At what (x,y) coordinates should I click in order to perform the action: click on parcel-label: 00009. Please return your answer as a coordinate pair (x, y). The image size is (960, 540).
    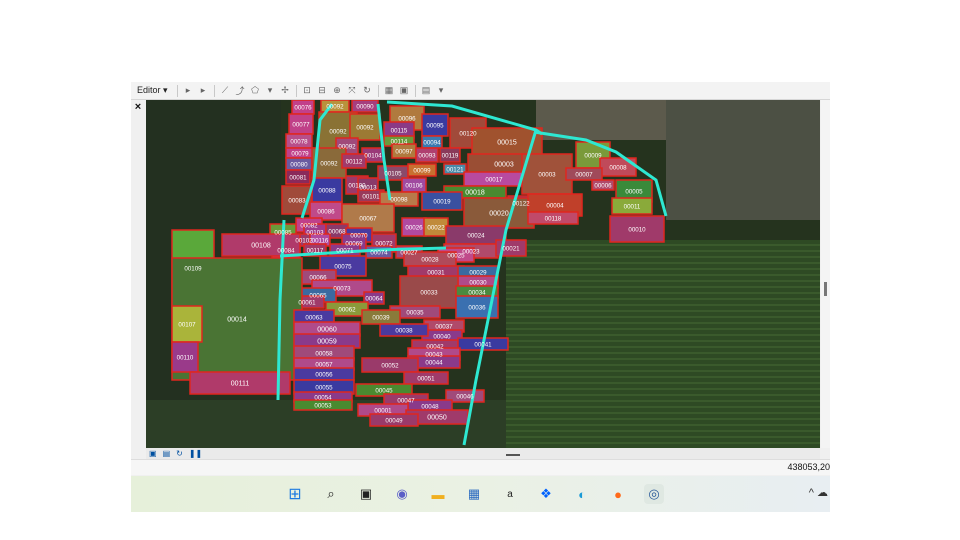
    Looking at the image, I should click on (593, 156).